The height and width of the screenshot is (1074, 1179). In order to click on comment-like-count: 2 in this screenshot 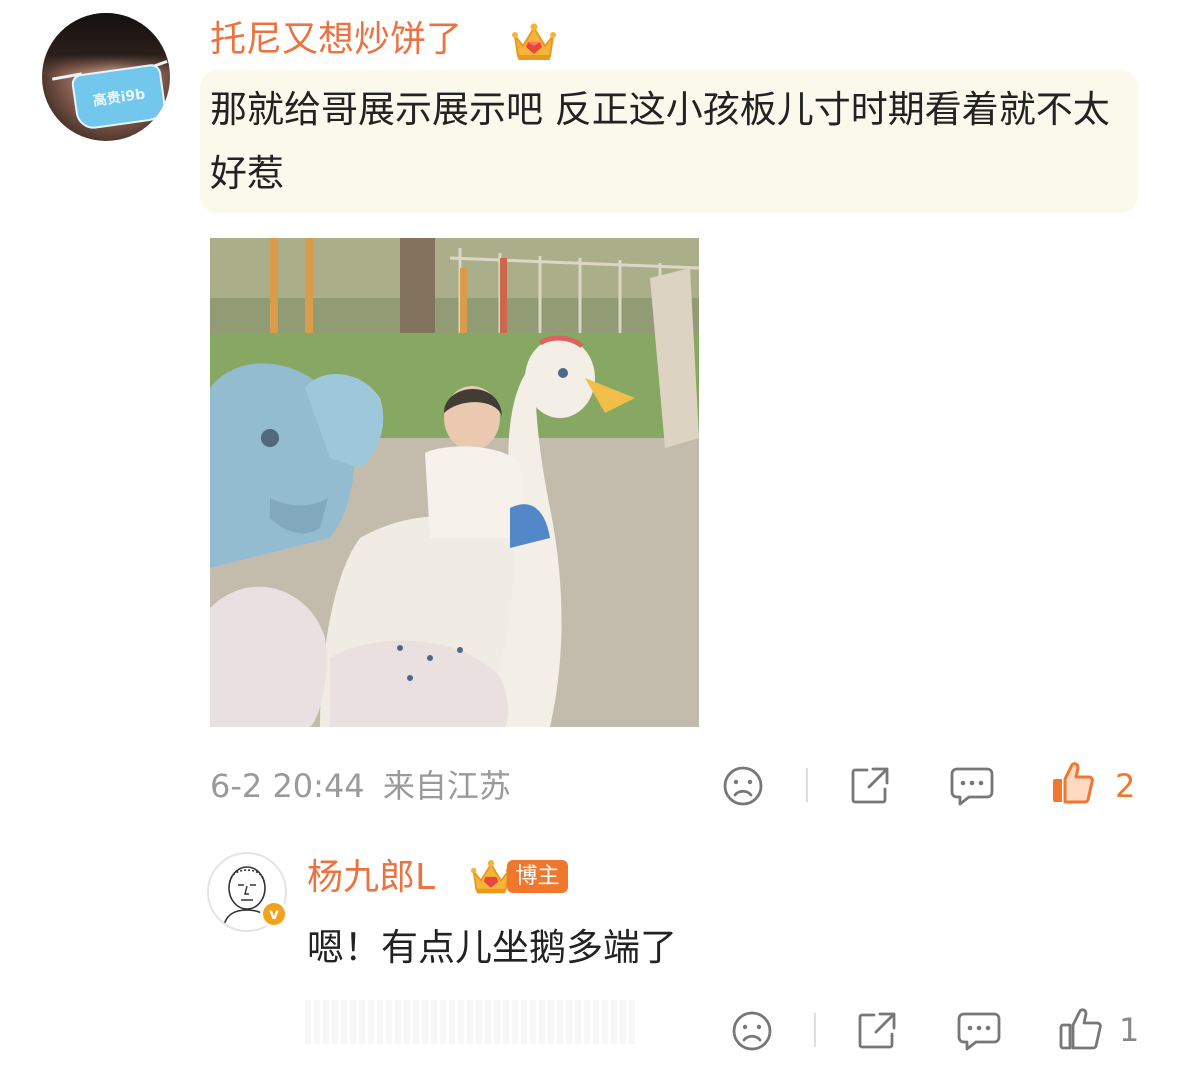, I will do `click(1125, 786)`.